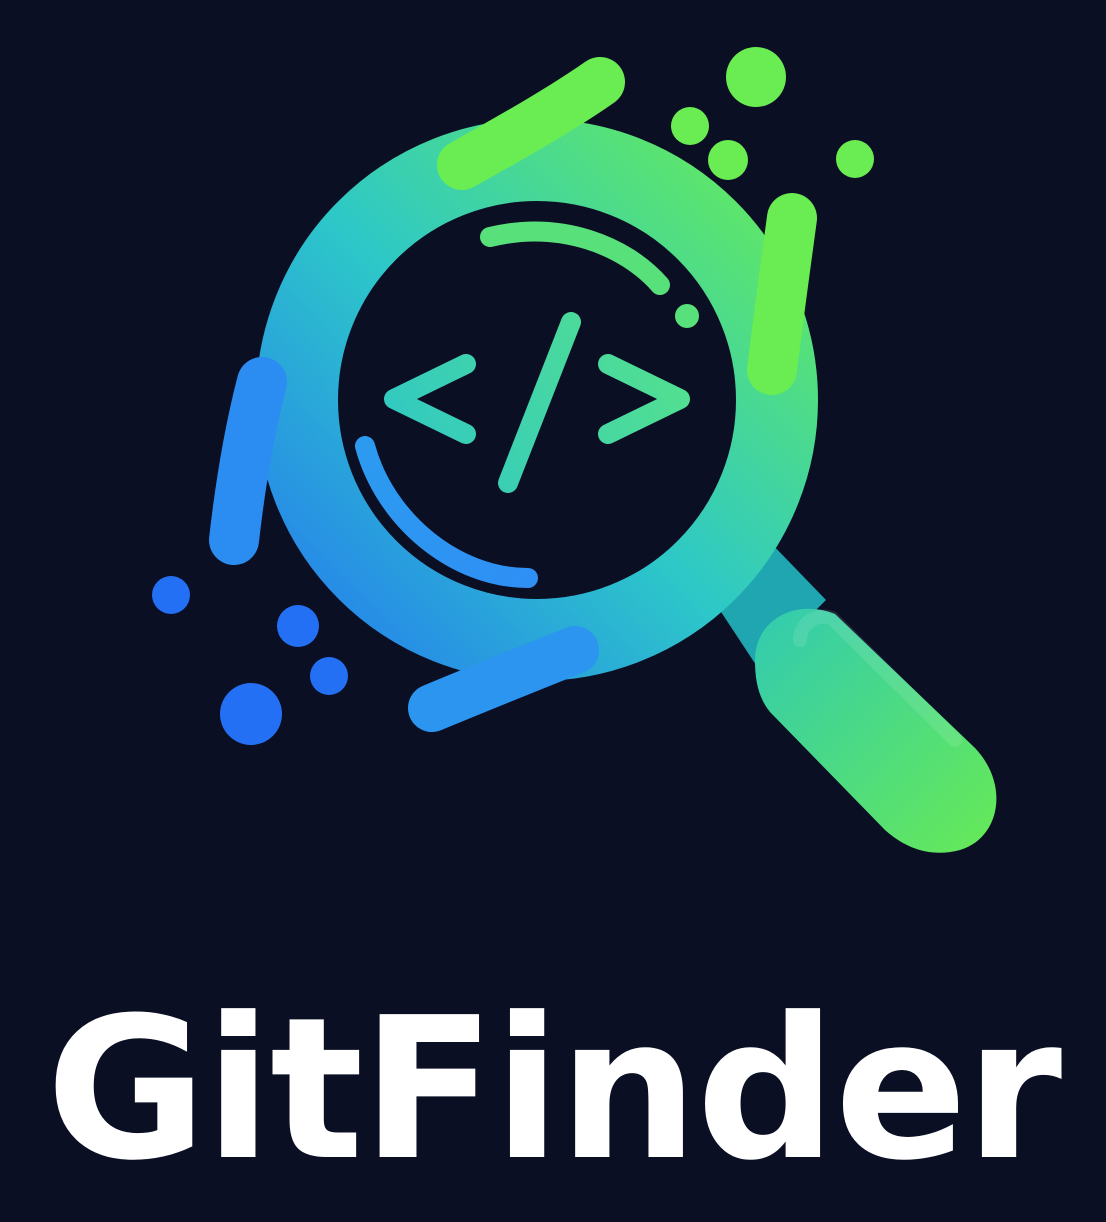  Describe the element at coordinates (250, 660) in the screenshot. I see `blue-dots` at that location.